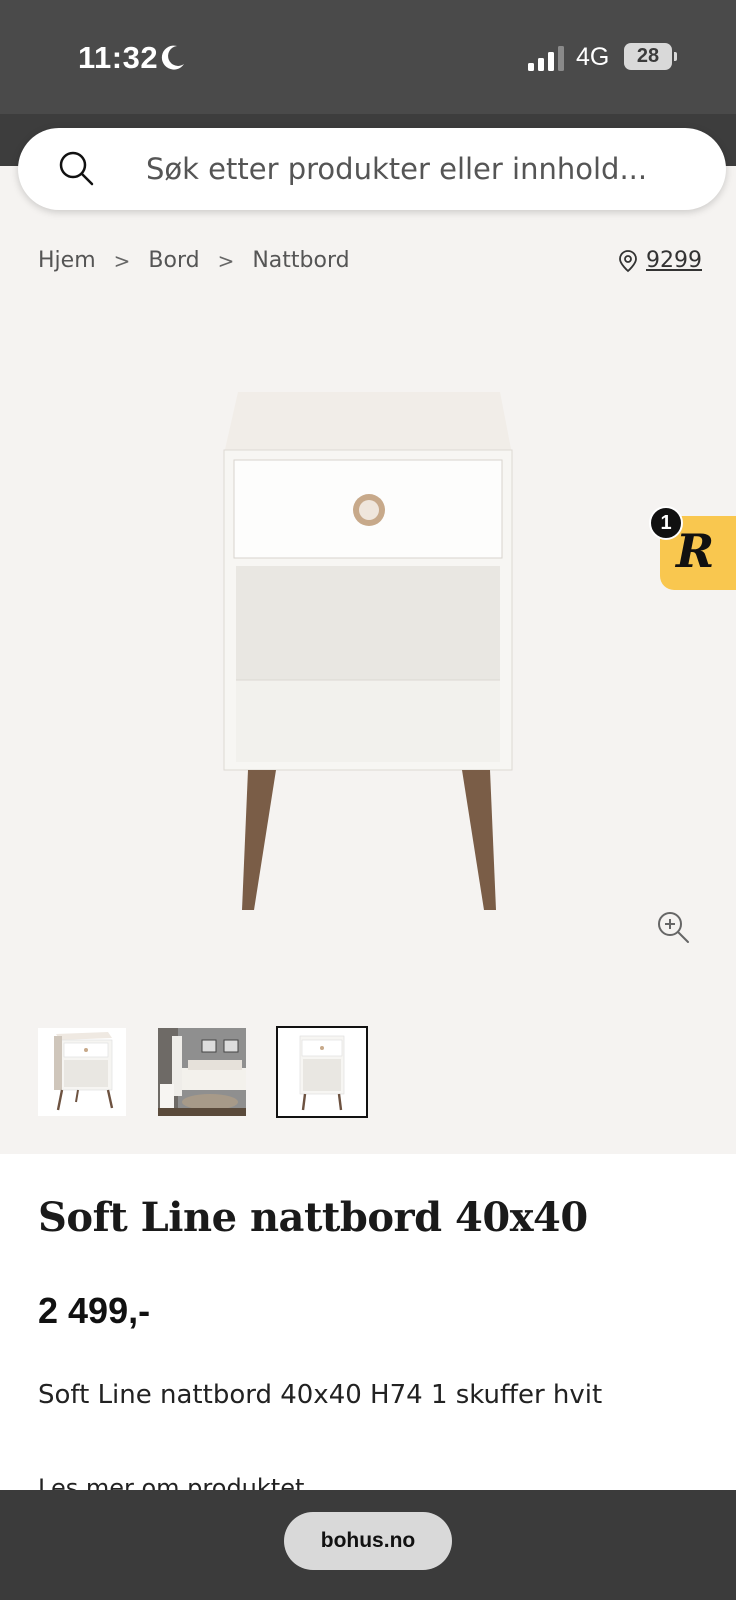  I want to click on browser-bottom-bar: bohus.no, so click(368, 1545).